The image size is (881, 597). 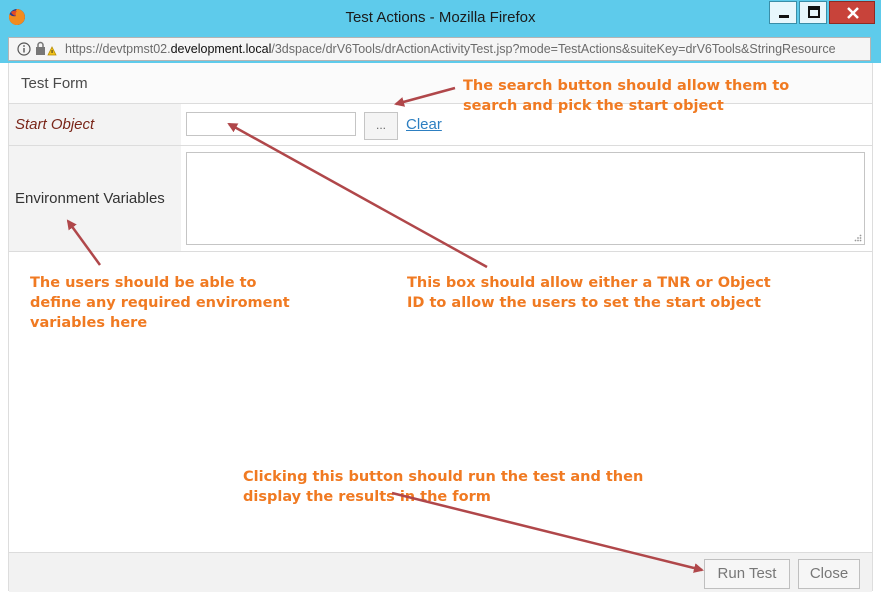 What do you see at coordinates (547, 532) in the screenshot?
I see `arrow-to-run-button` at bounding box center [547, 532].